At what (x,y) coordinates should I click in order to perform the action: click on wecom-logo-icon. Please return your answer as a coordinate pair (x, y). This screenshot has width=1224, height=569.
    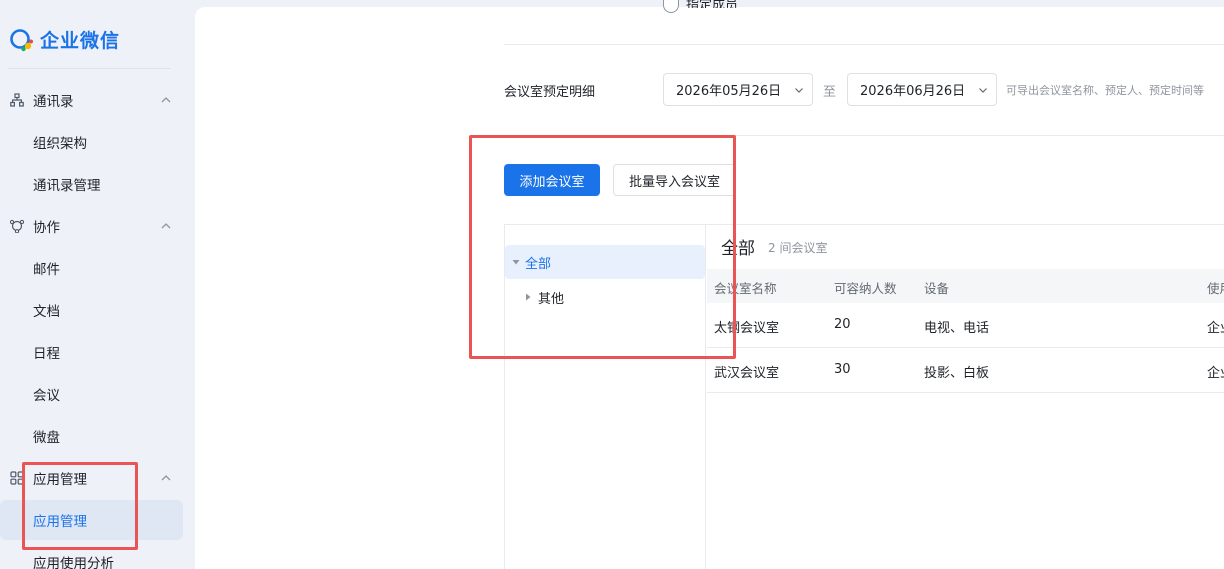
    Looking at the image, I should click on (21, 39).